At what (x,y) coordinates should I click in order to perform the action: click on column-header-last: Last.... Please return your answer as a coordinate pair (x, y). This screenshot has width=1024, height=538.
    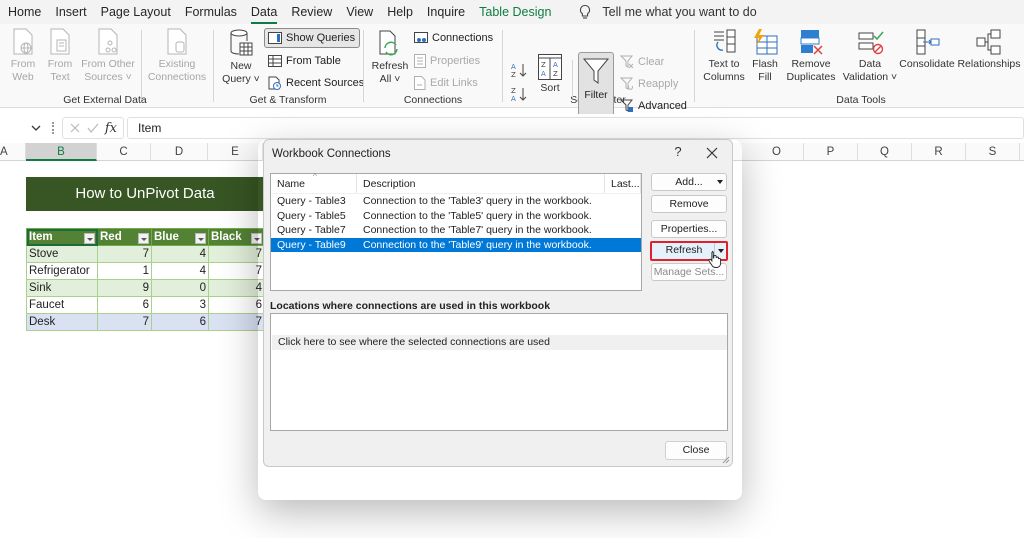
    Looking at the image, I should click on (623, 183).